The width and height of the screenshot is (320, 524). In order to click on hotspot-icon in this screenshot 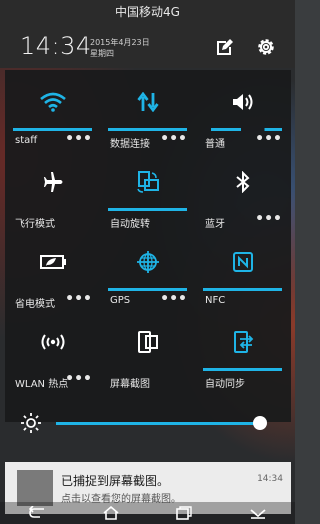, I will do `click(52, 342)`.